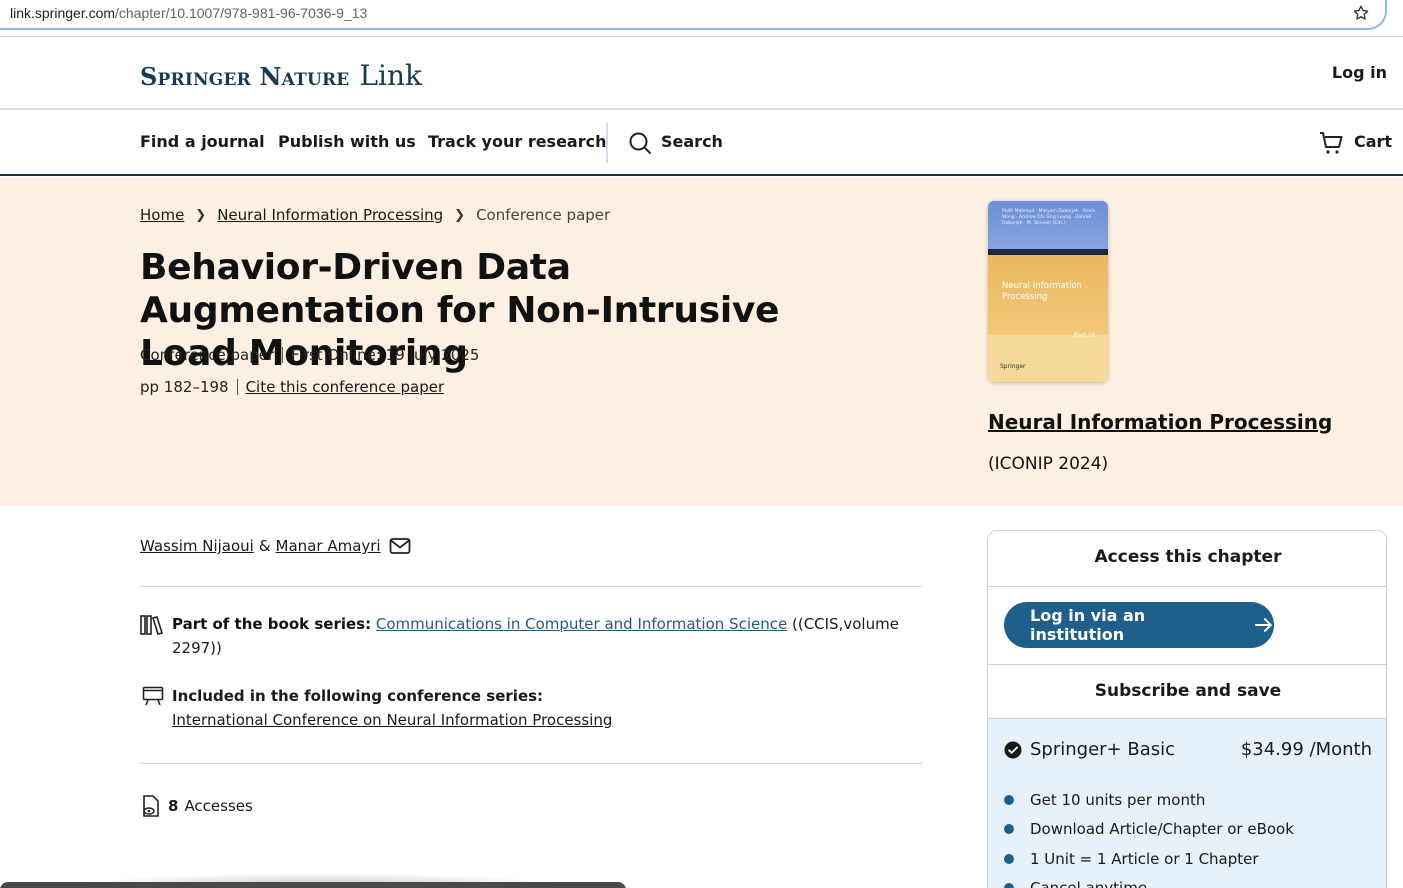 The width and height of the screenshot is (1403, 888). What do you see at coordinates (640, 143) in the screenshot?
I see `search-icon` at bounding box center [640, 143].